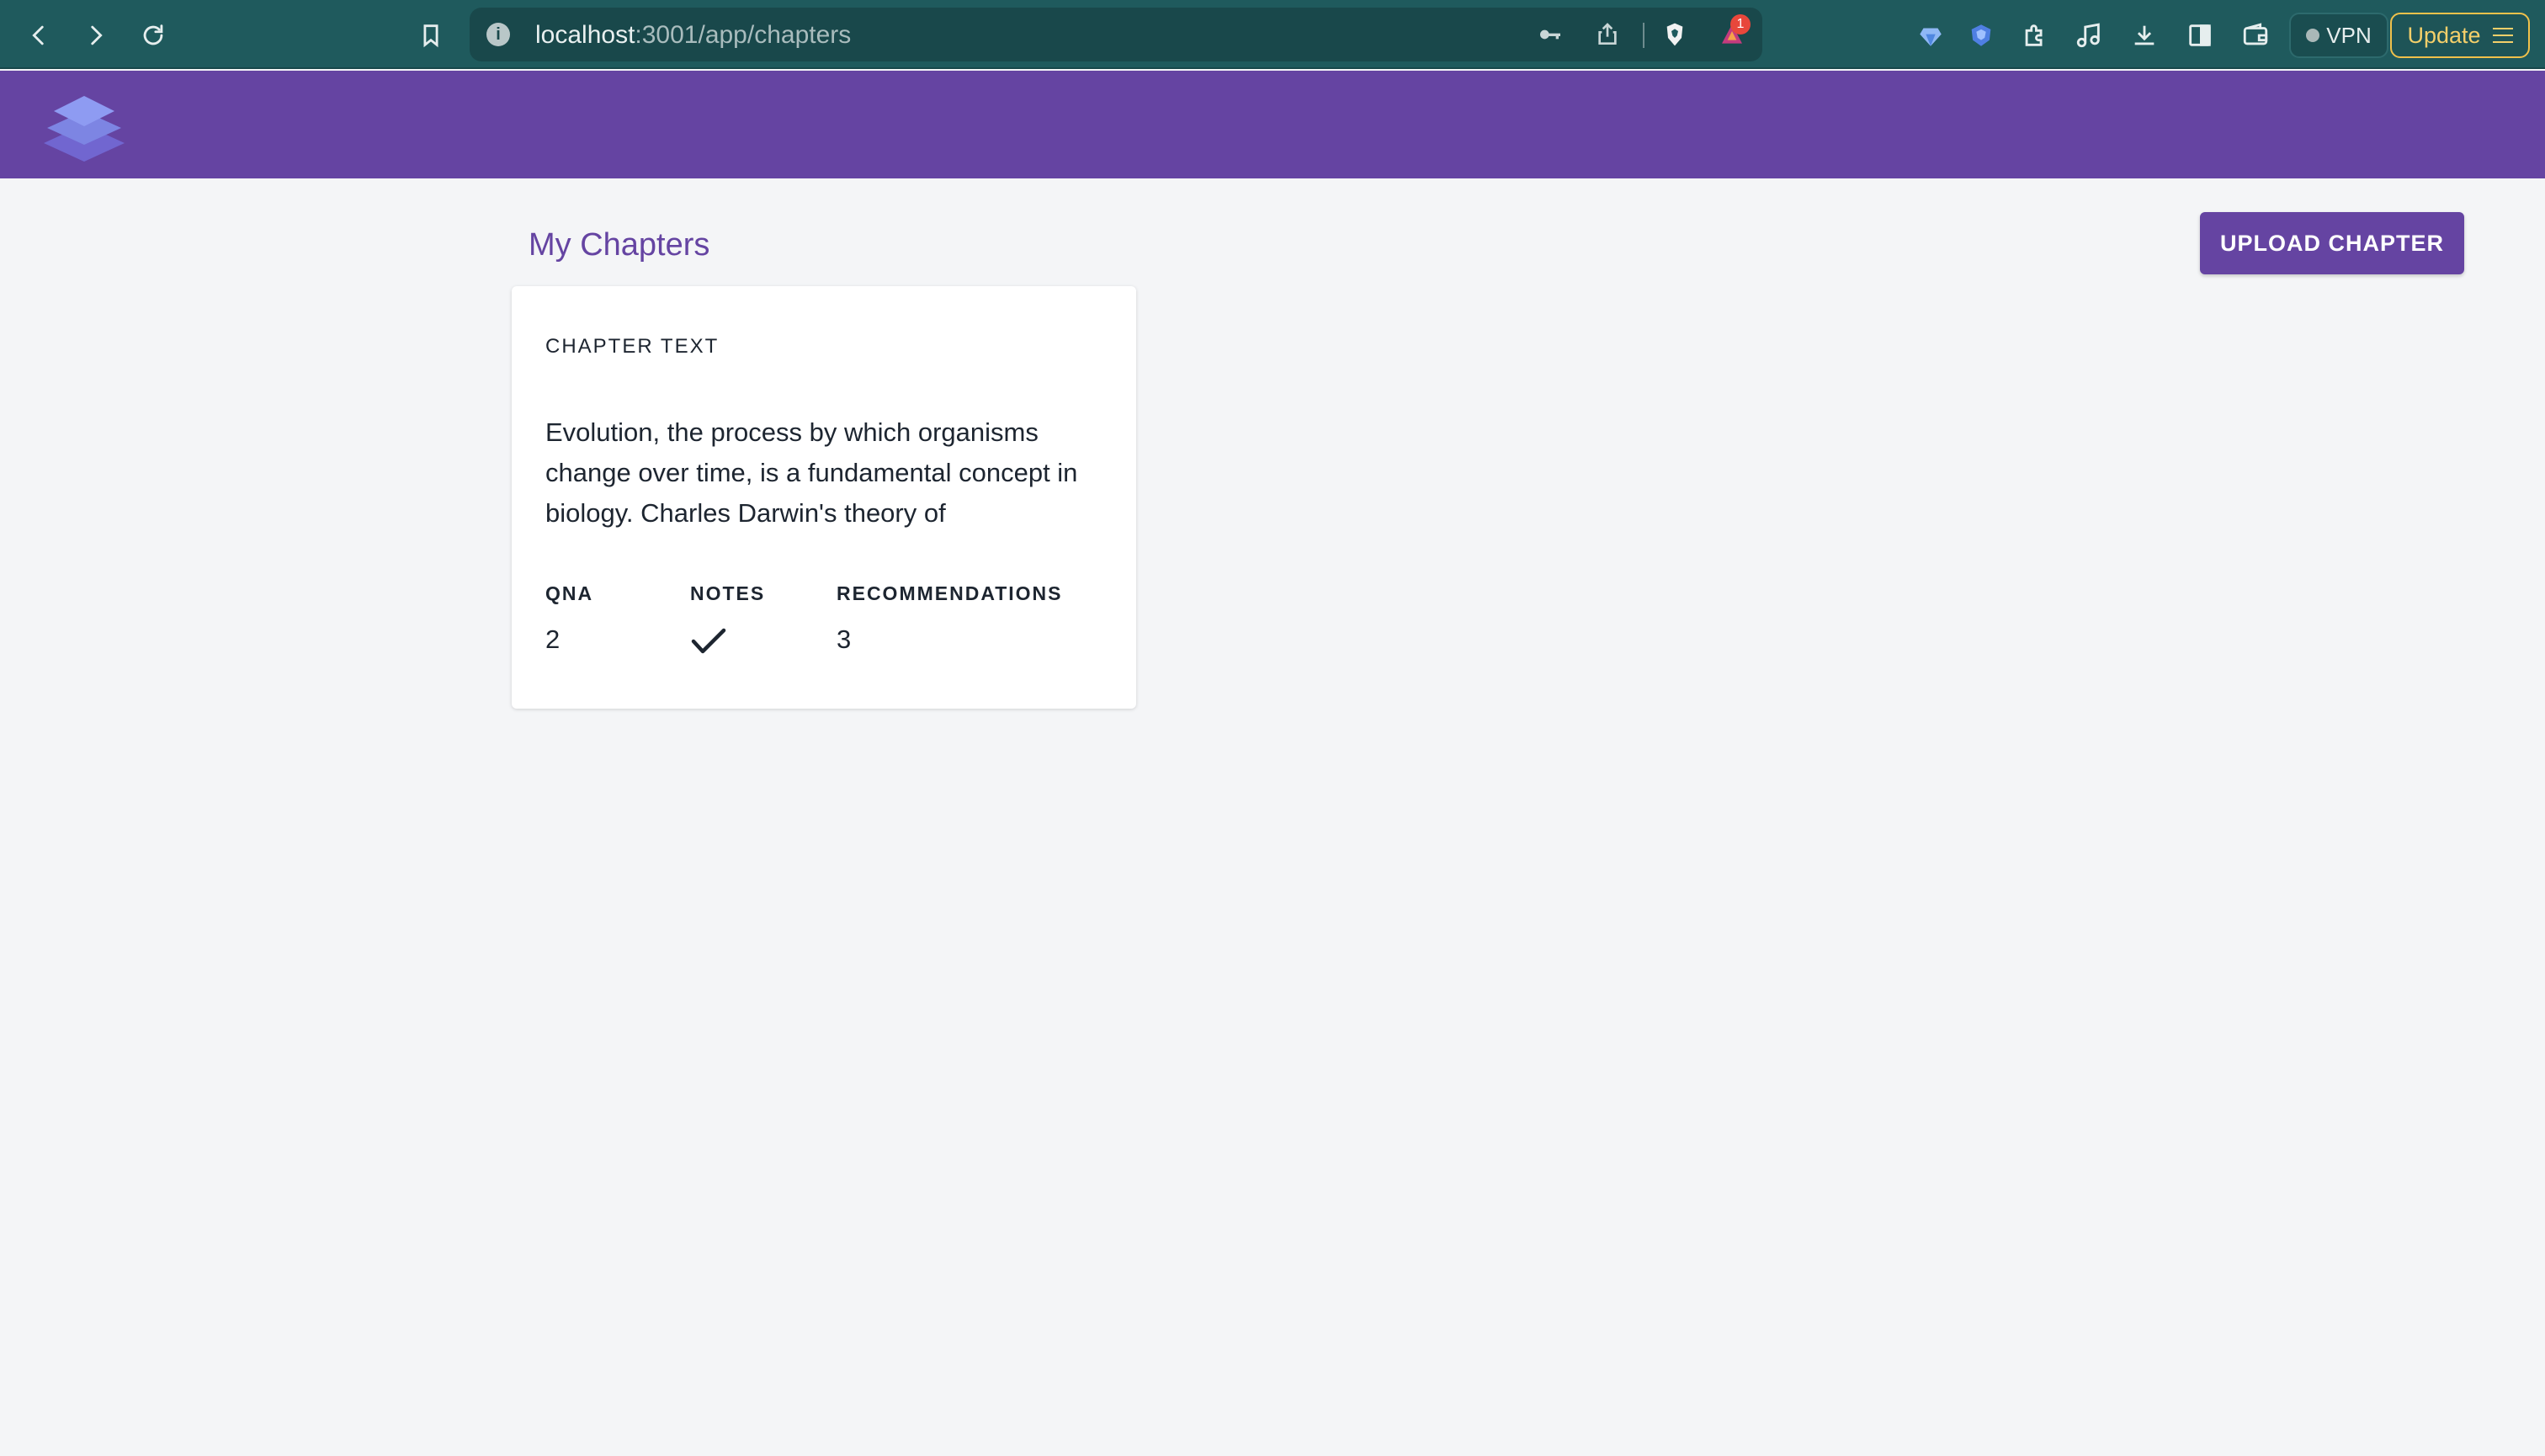 The image size is (2545, 1456). I want to click on layers-icon, so click(84, 129).